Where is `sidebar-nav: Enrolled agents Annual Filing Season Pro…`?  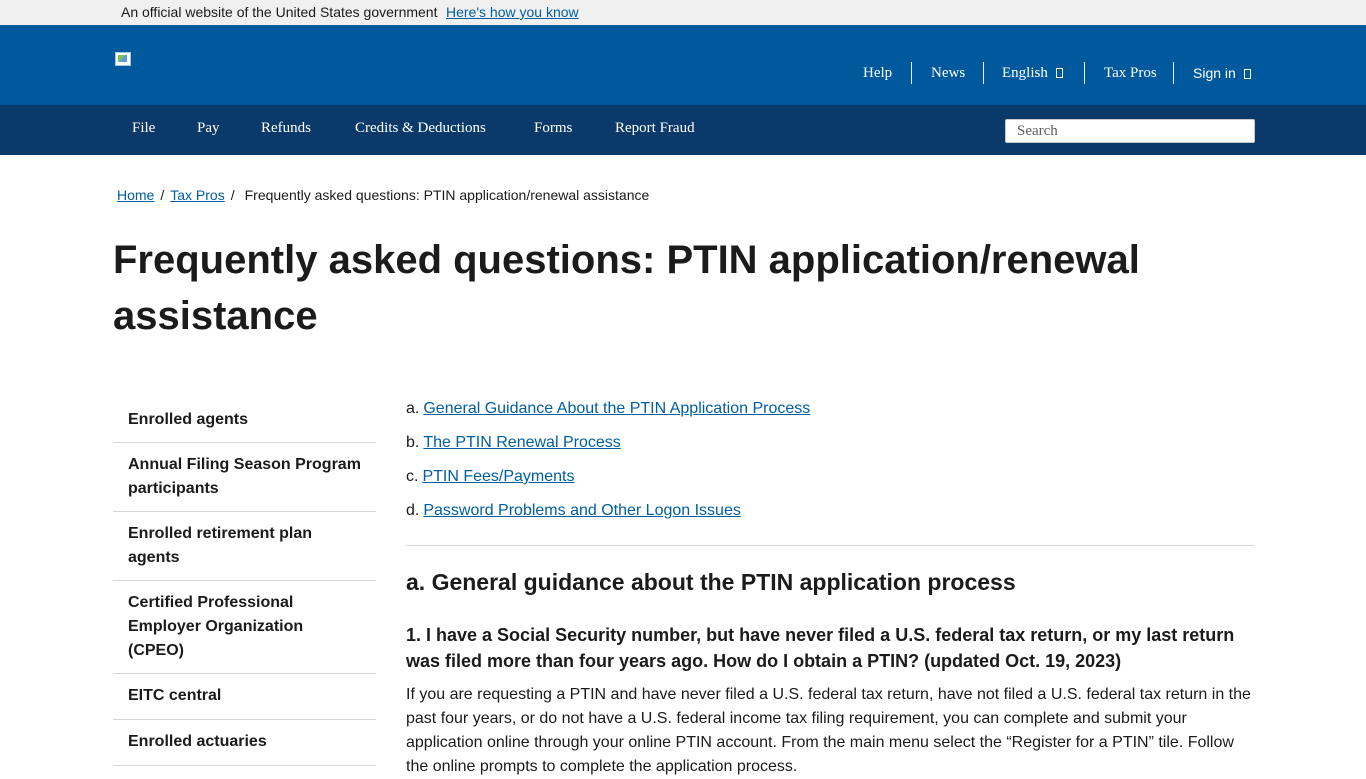
sidebar-nav: Enrolled agents Annual Filing Season Pro… is located at coordinates (244, 581).